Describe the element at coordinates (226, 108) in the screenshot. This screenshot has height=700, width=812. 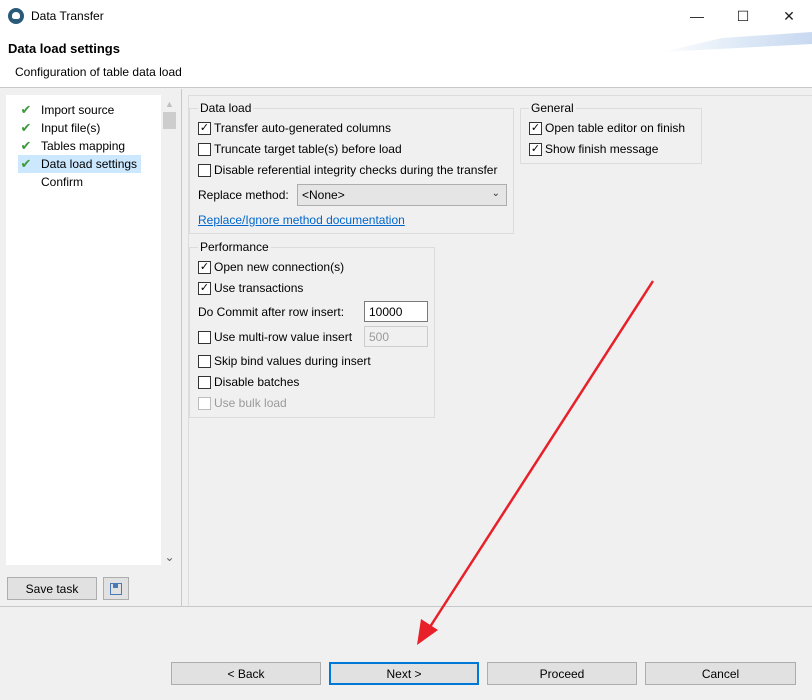
I see `group-title: Data load` at that location.